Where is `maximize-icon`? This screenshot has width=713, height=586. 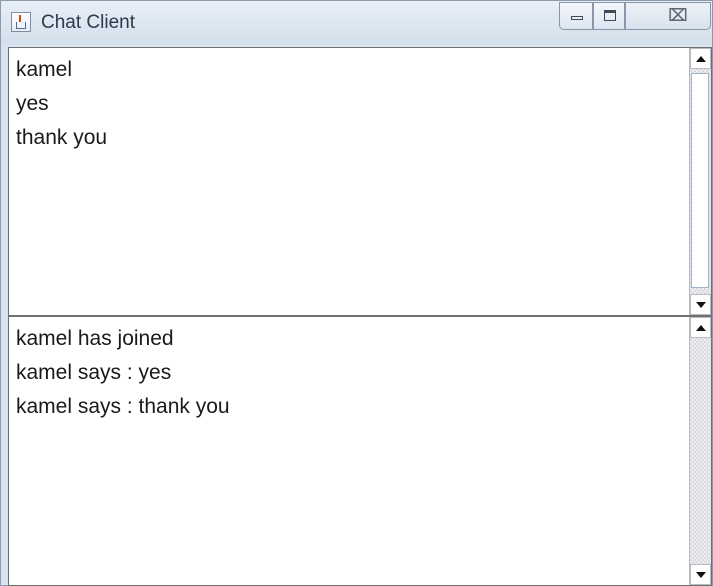 maximize-icon is located at coordinates (610, 15).